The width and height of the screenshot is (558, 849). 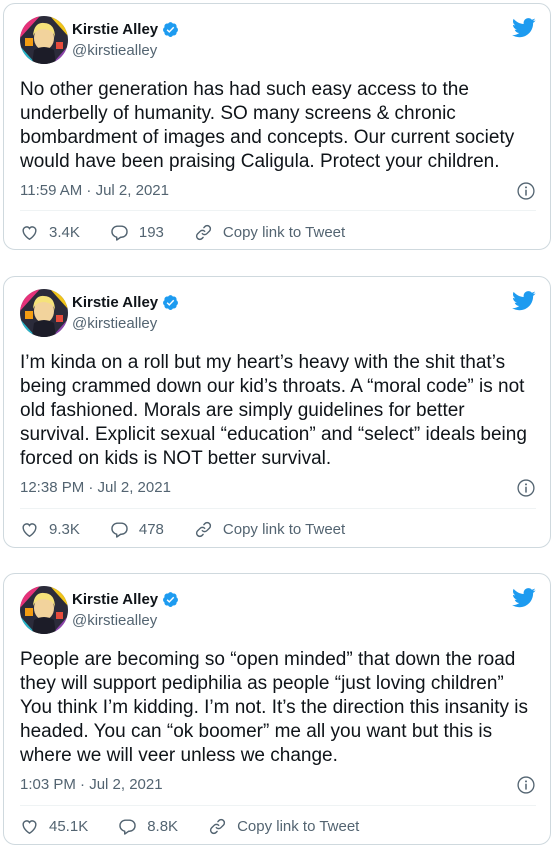 I want to click on tweet-timestamp: 12:38 PM · Jul 2, 2021, so click(x=95, y=487).